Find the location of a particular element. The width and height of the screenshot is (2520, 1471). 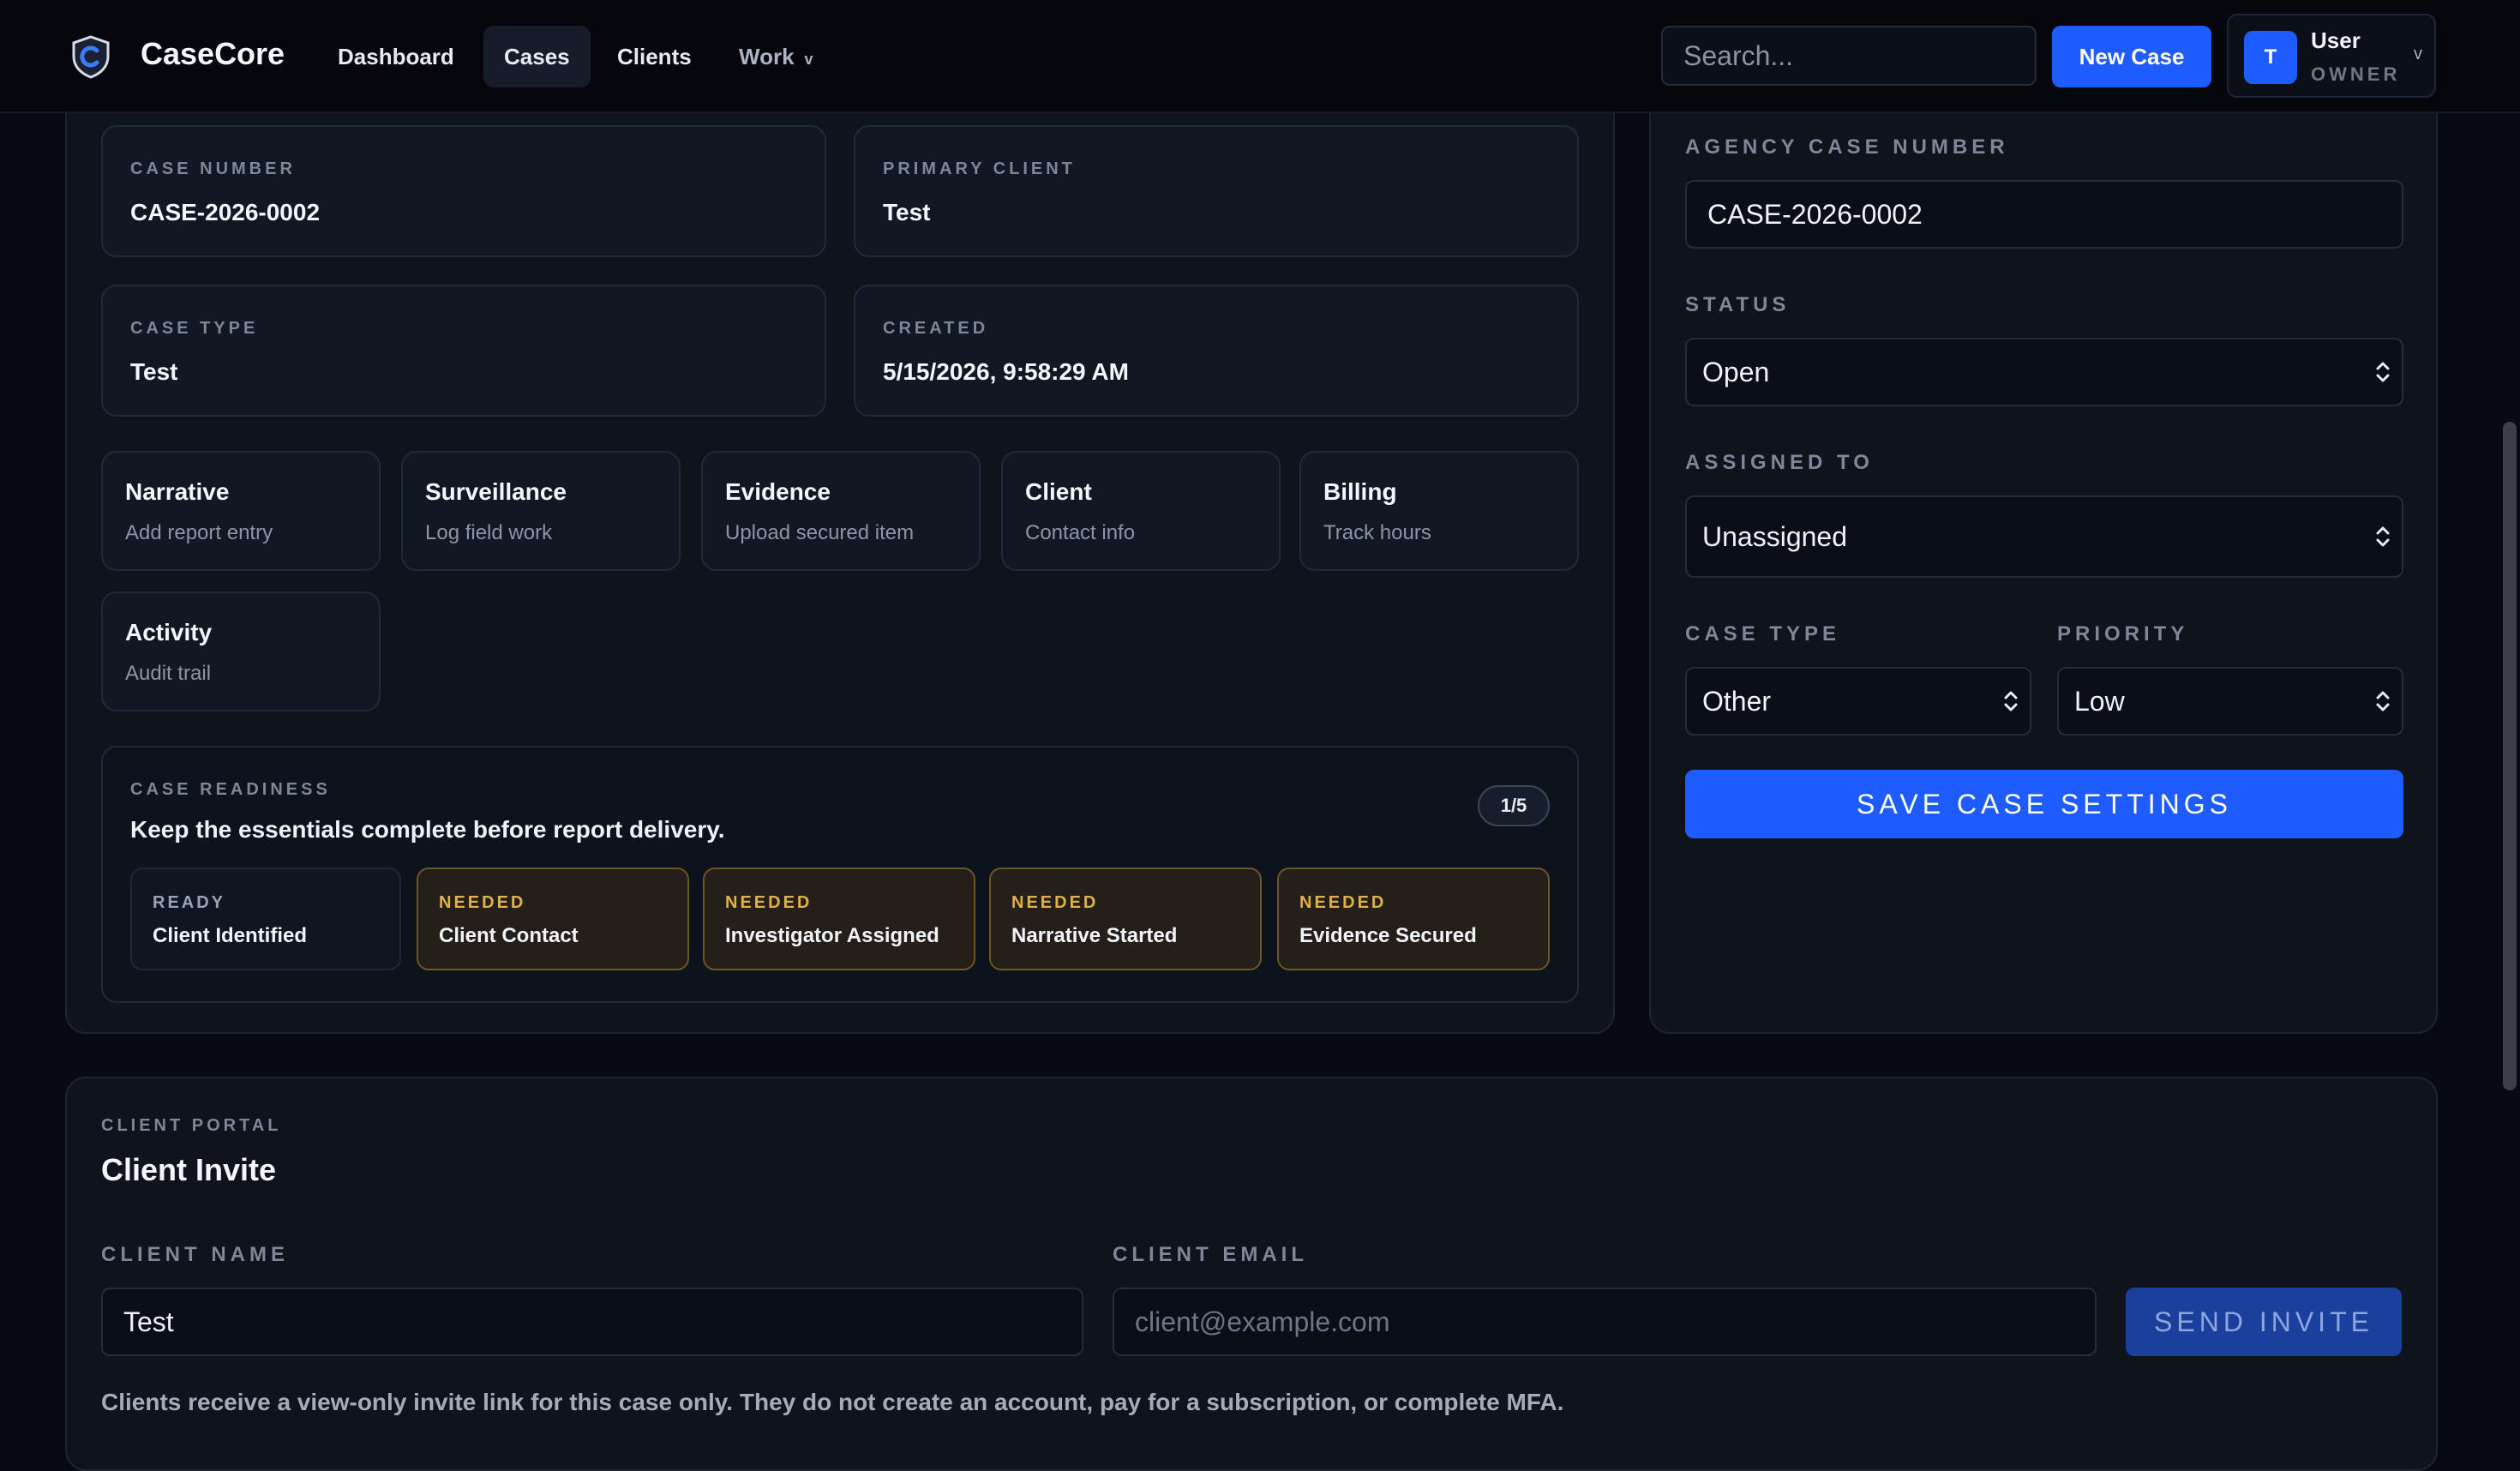

search-input is located at coordinates (1849, 56).